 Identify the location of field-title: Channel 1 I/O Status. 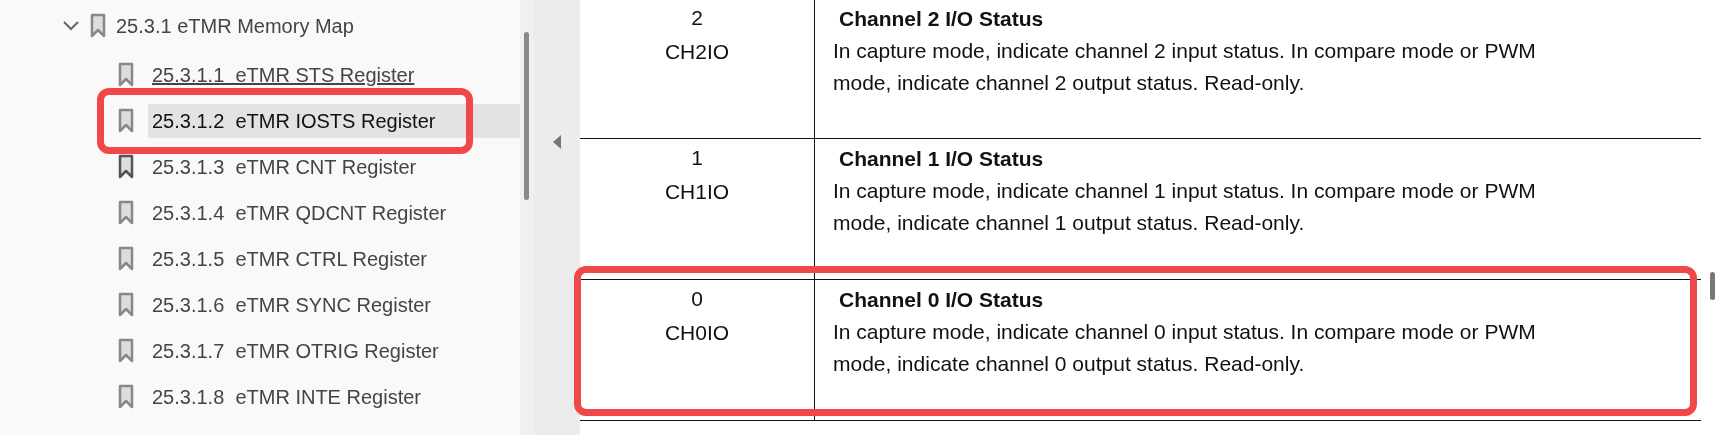
(941, 159).